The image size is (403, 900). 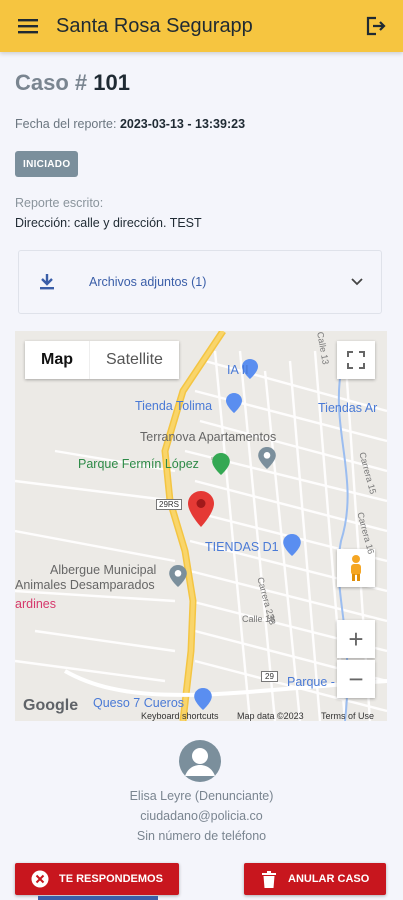 I want to click on report-date-label: Fecha del reporte:, so click(x=66, y=124).